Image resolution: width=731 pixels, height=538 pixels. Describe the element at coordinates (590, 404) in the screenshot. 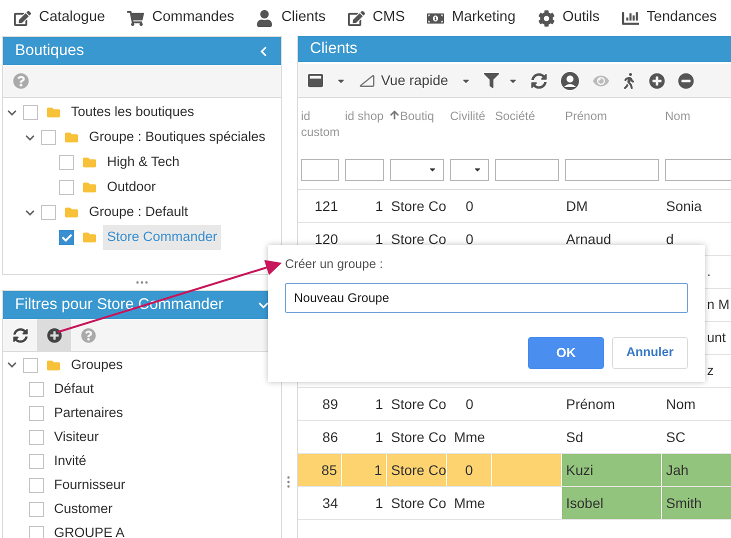

I see `table-cell-text: Prénom` at that location.